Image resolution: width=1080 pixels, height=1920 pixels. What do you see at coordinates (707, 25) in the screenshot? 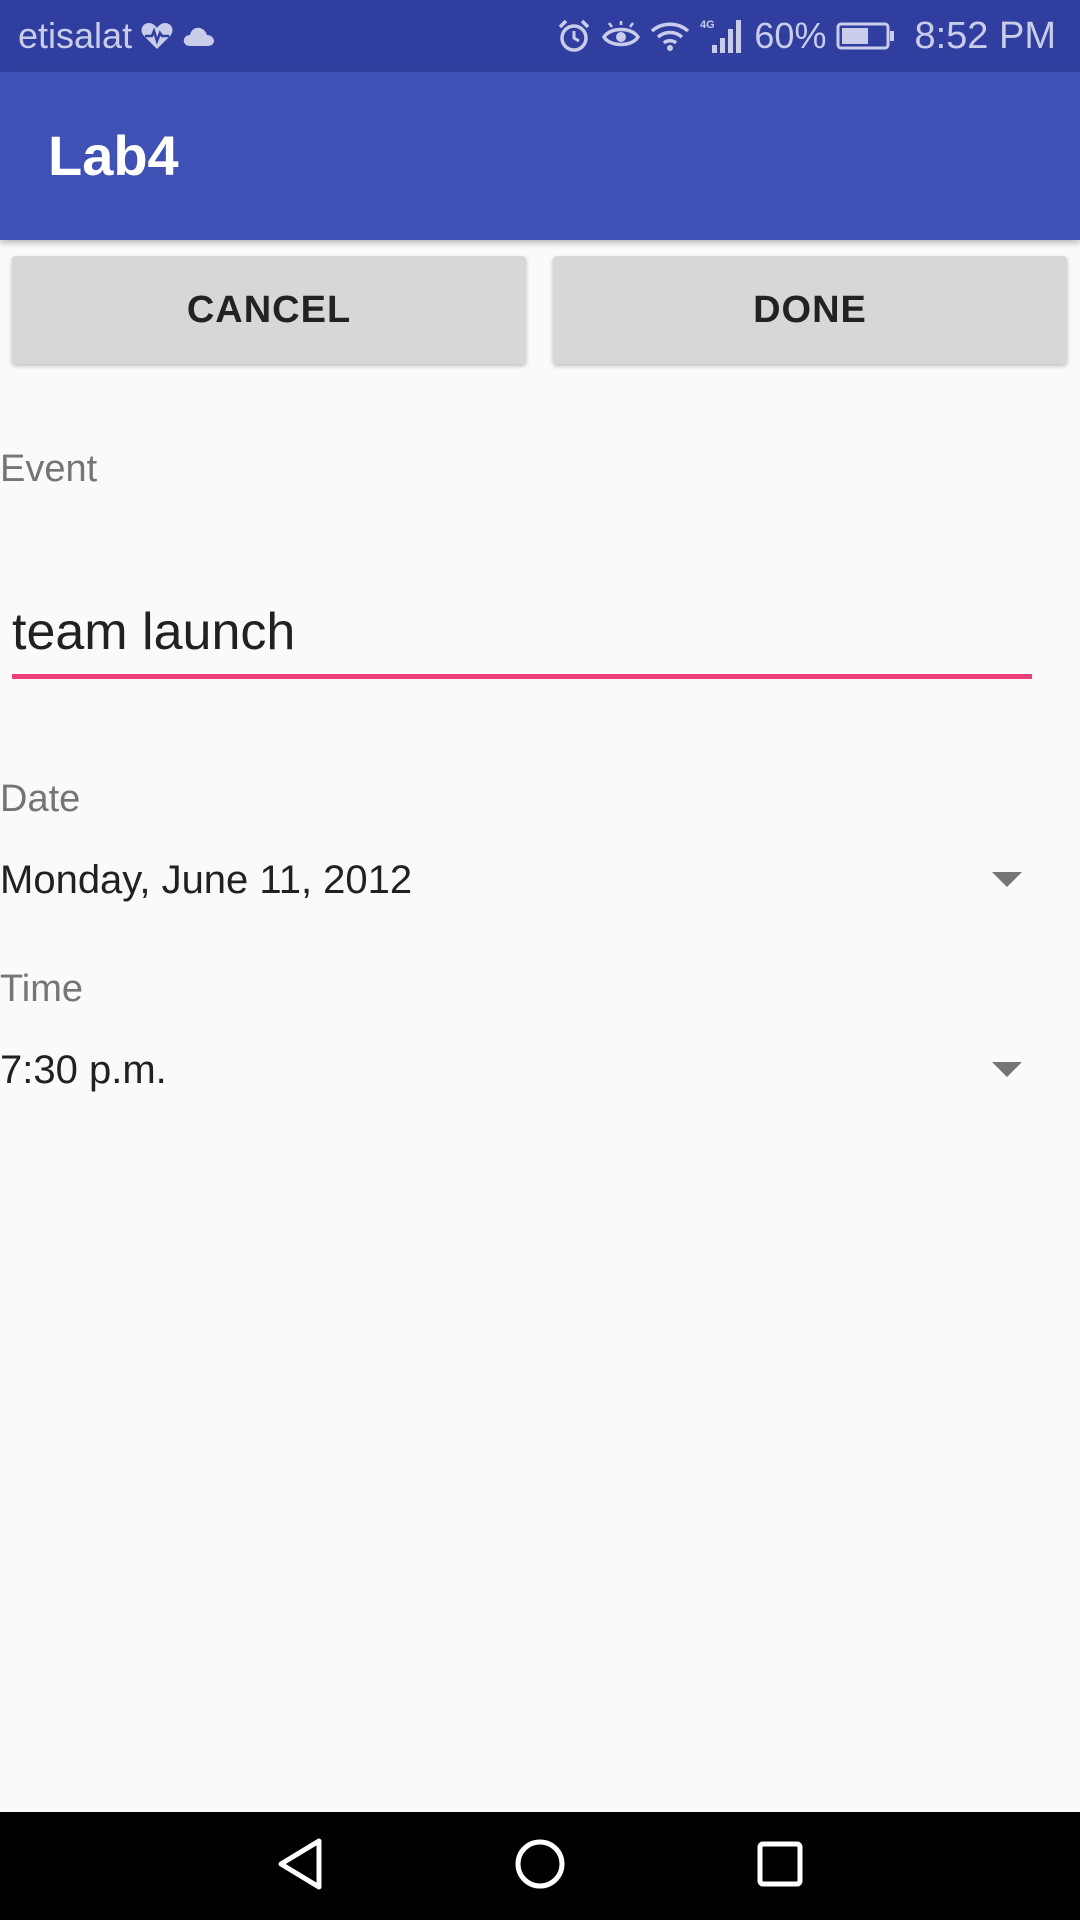
I see `network-type: 4G` at bounding box center [707, 25].